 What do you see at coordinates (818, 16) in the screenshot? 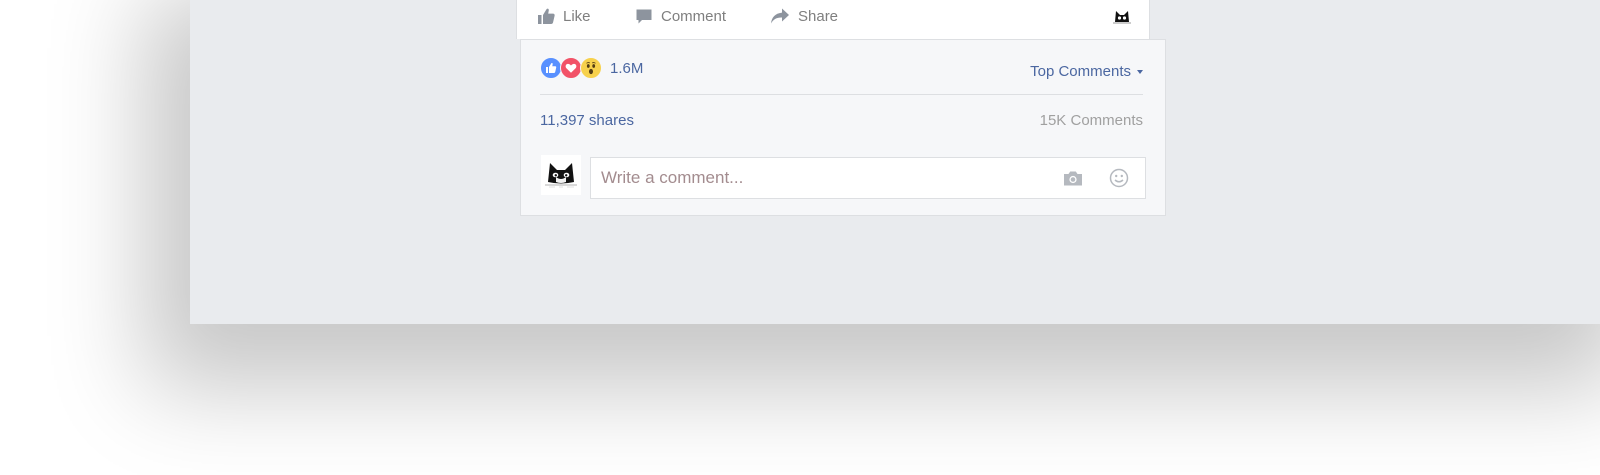
I see `share-label: Share` at bounding box center [818, 16].